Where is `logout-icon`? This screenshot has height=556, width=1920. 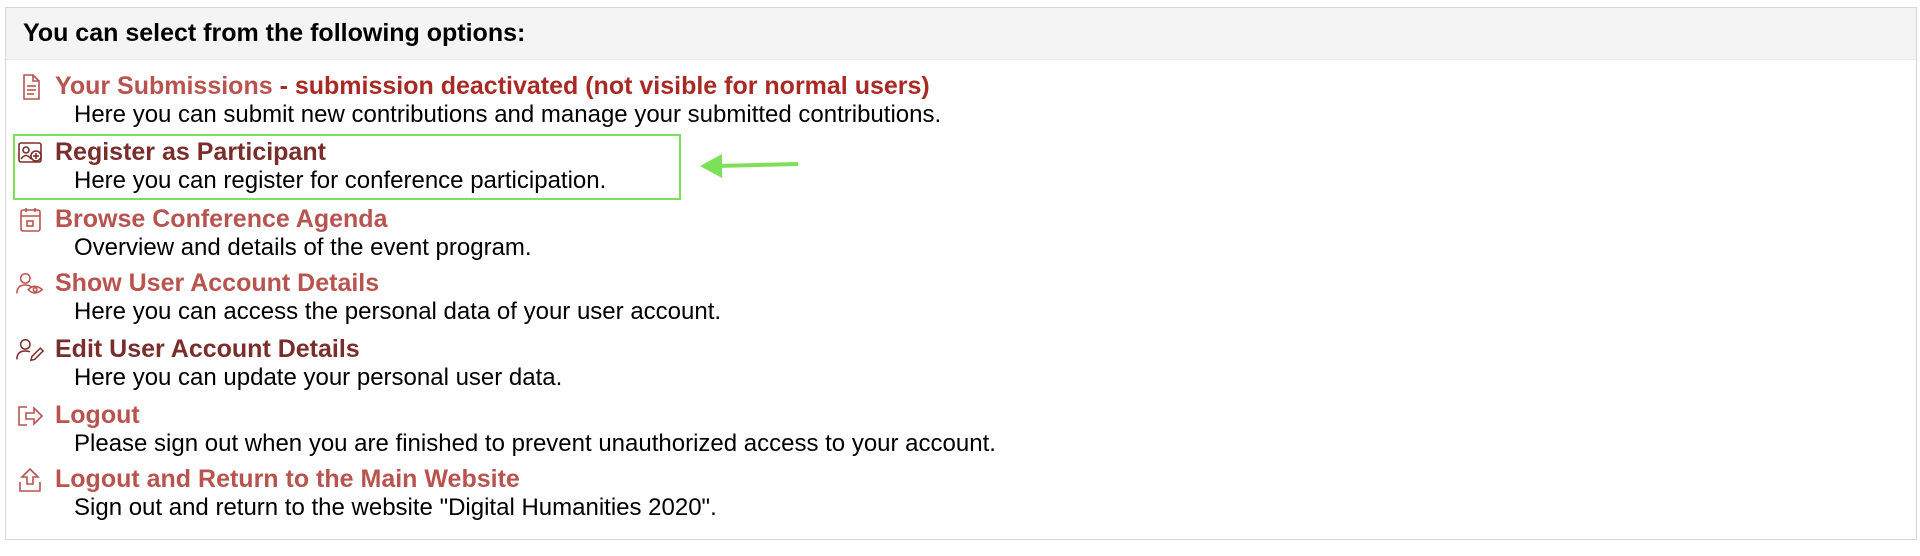
logout-icon is located at coordinates (30, 416).